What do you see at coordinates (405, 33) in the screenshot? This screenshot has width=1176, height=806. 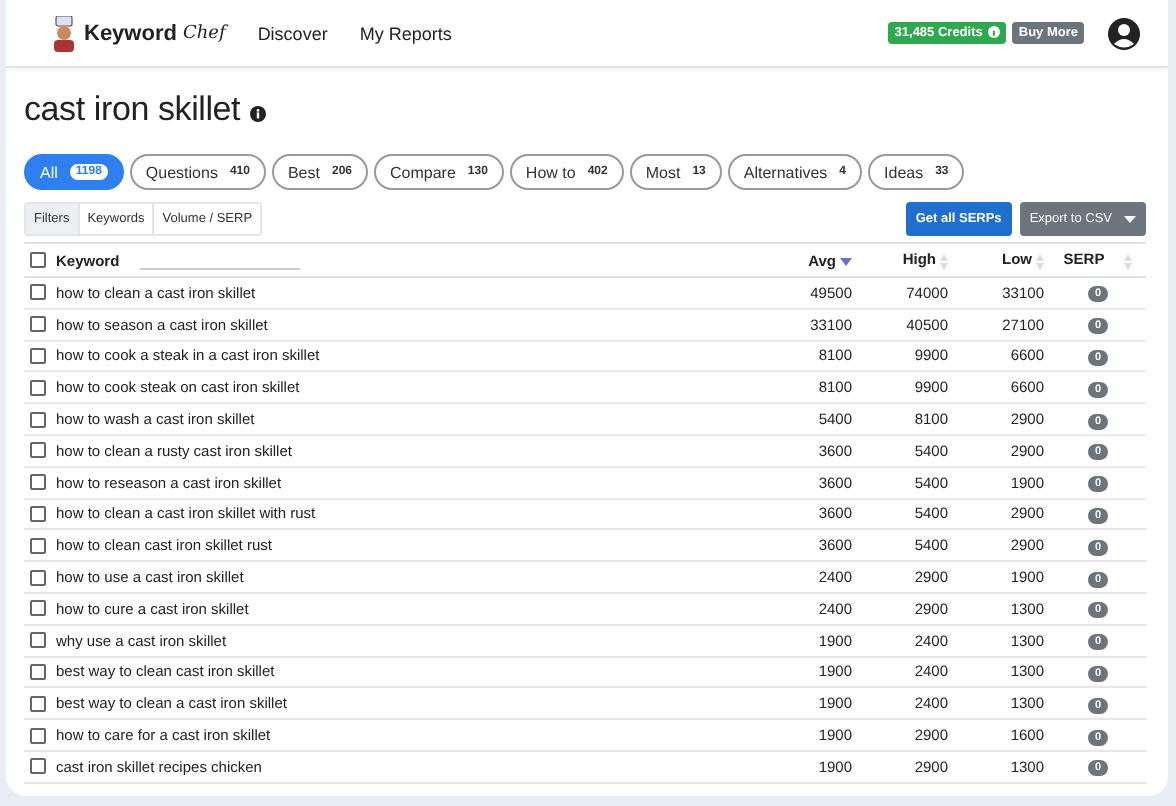 I see `nav-link: My Reports` at bounding box center [405, 33].